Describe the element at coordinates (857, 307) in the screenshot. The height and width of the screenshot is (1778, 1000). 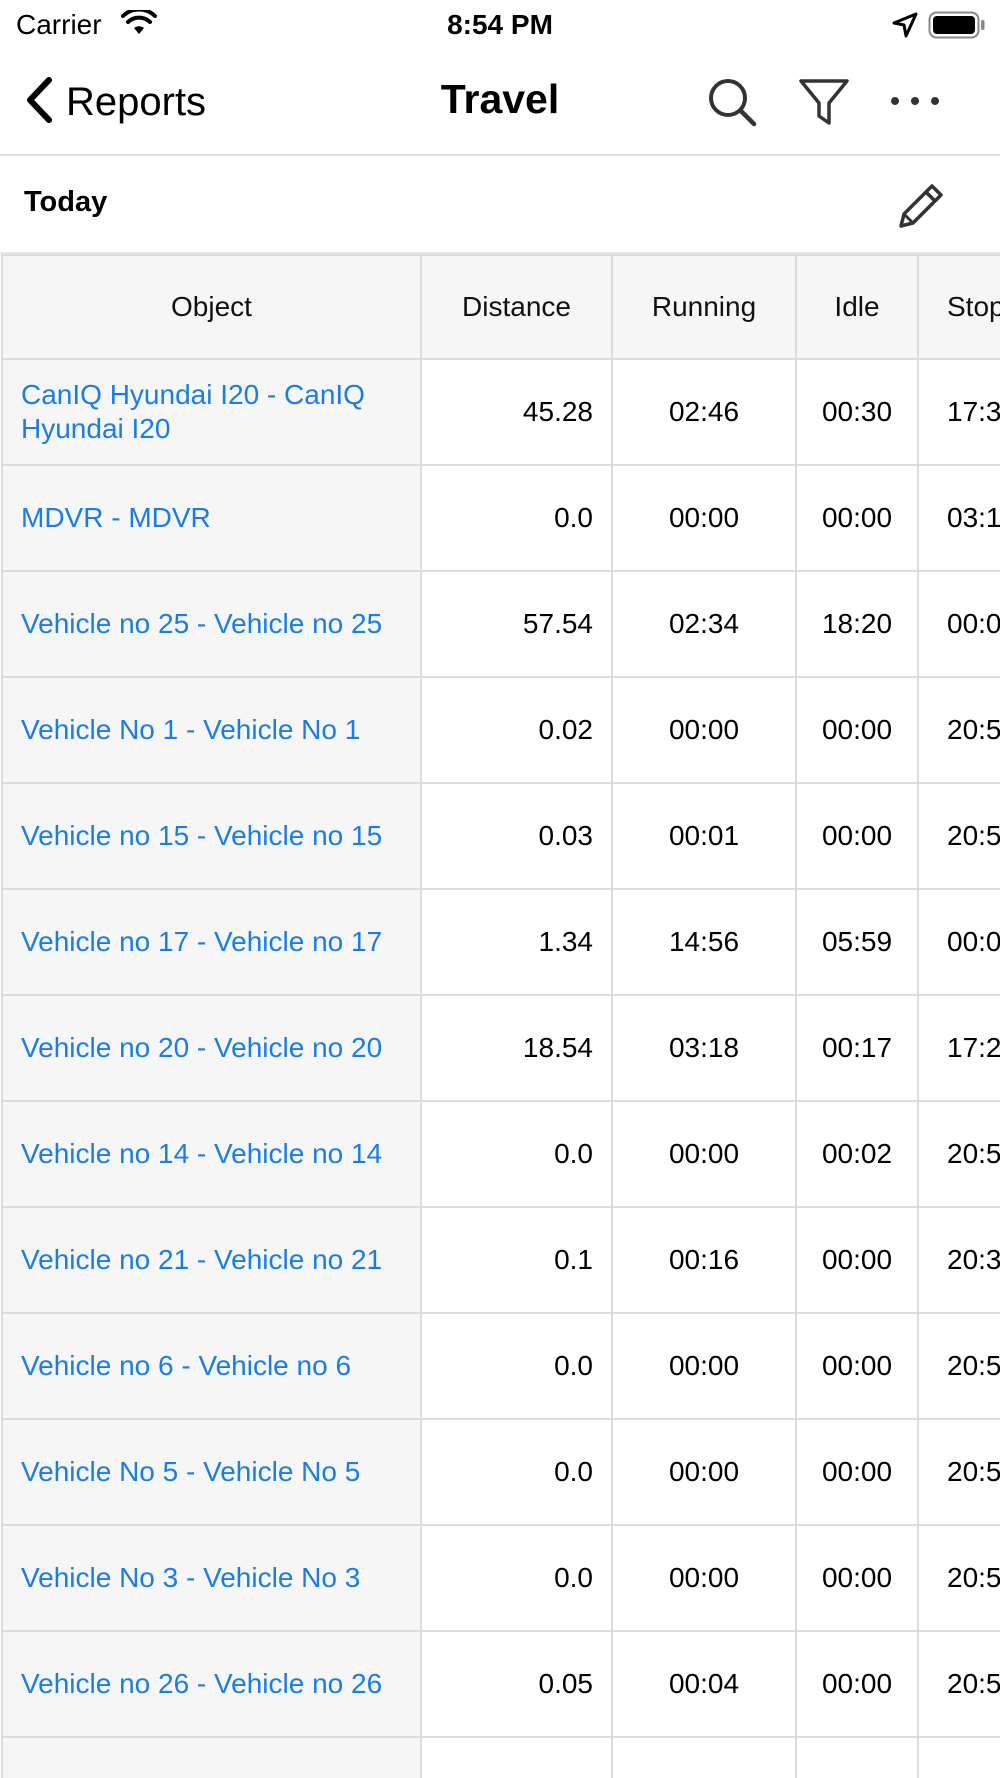
I see `column-header-idle: Idle` at that location.